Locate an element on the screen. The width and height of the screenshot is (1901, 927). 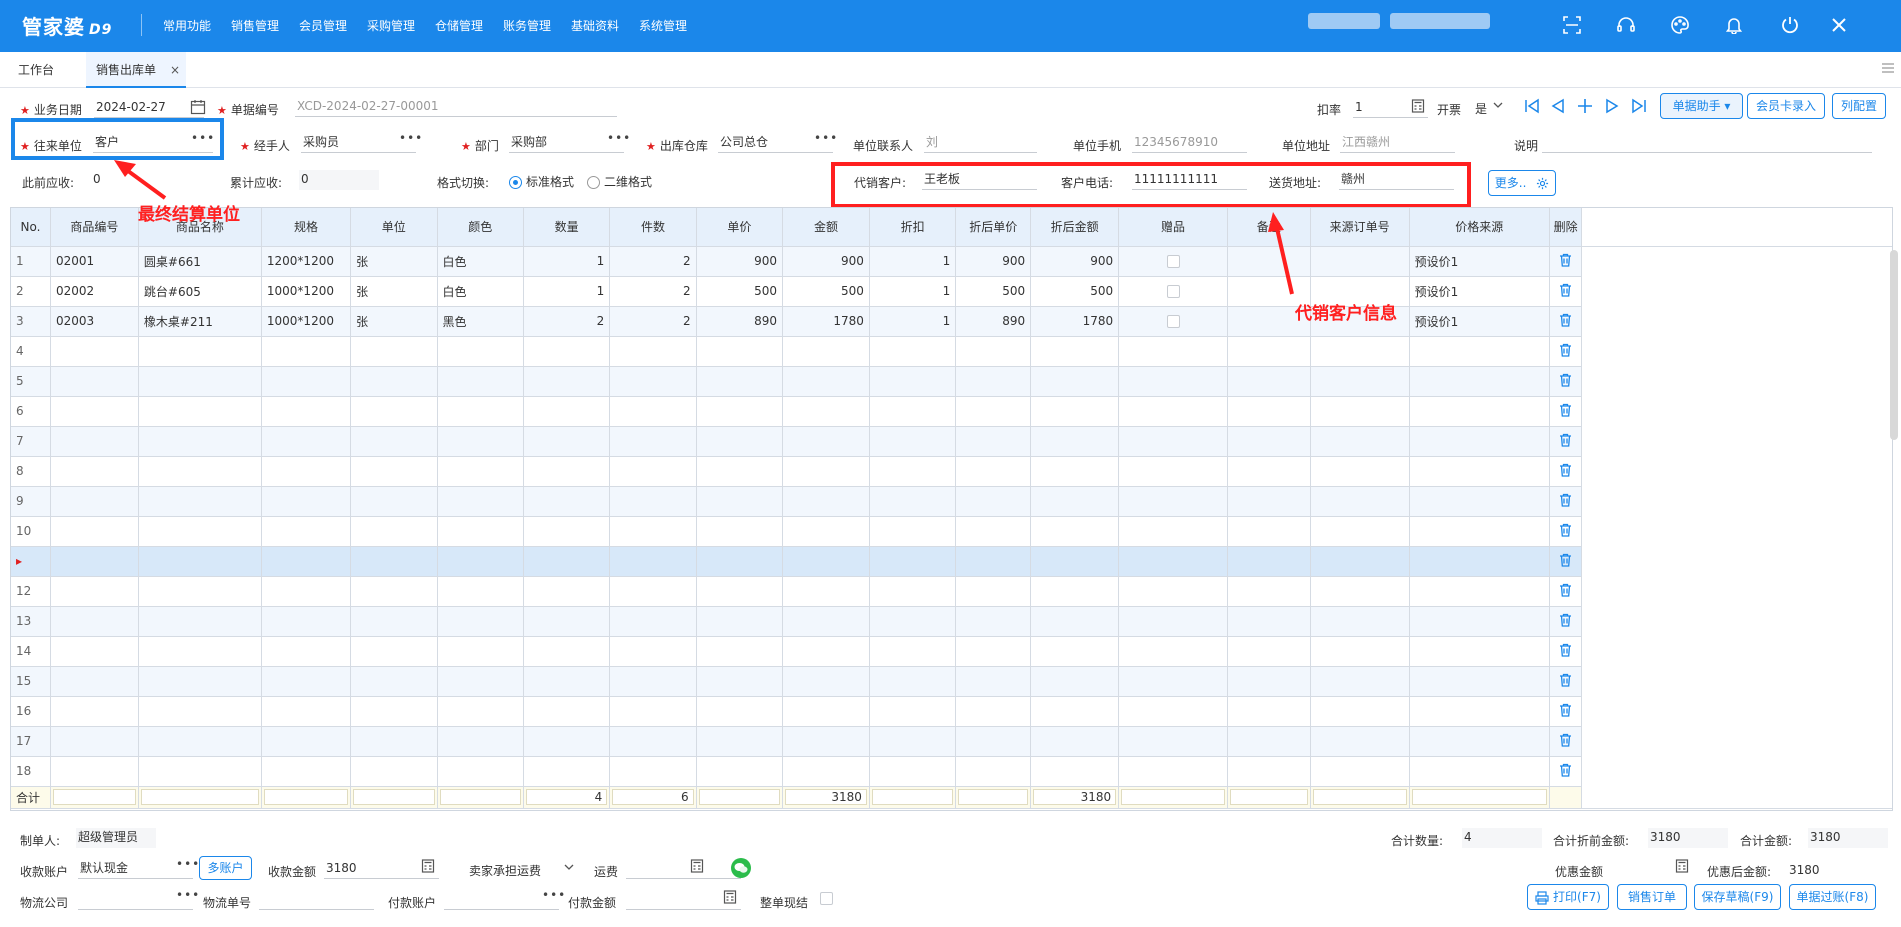
grid-scrollbar is located at coordinates (1894, 345).